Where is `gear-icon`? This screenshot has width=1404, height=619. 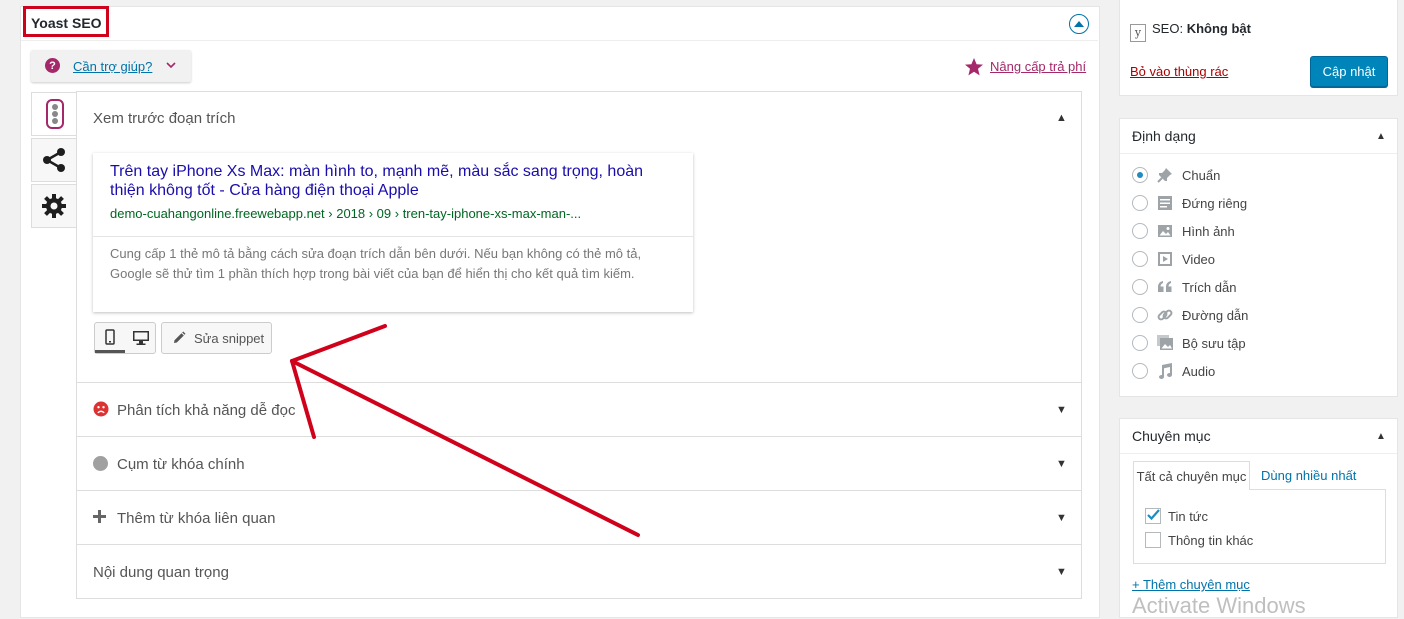
gear-icon is located at coordinates (54, 206).